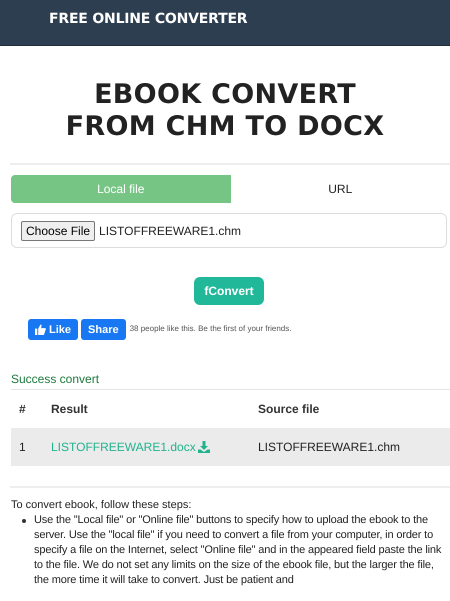  What do you see at coordinates (211, 328) in the screenshot?
I see `like-count-text: 38 people like this. Be the first of your friends.` at bounding box center [211, 328].